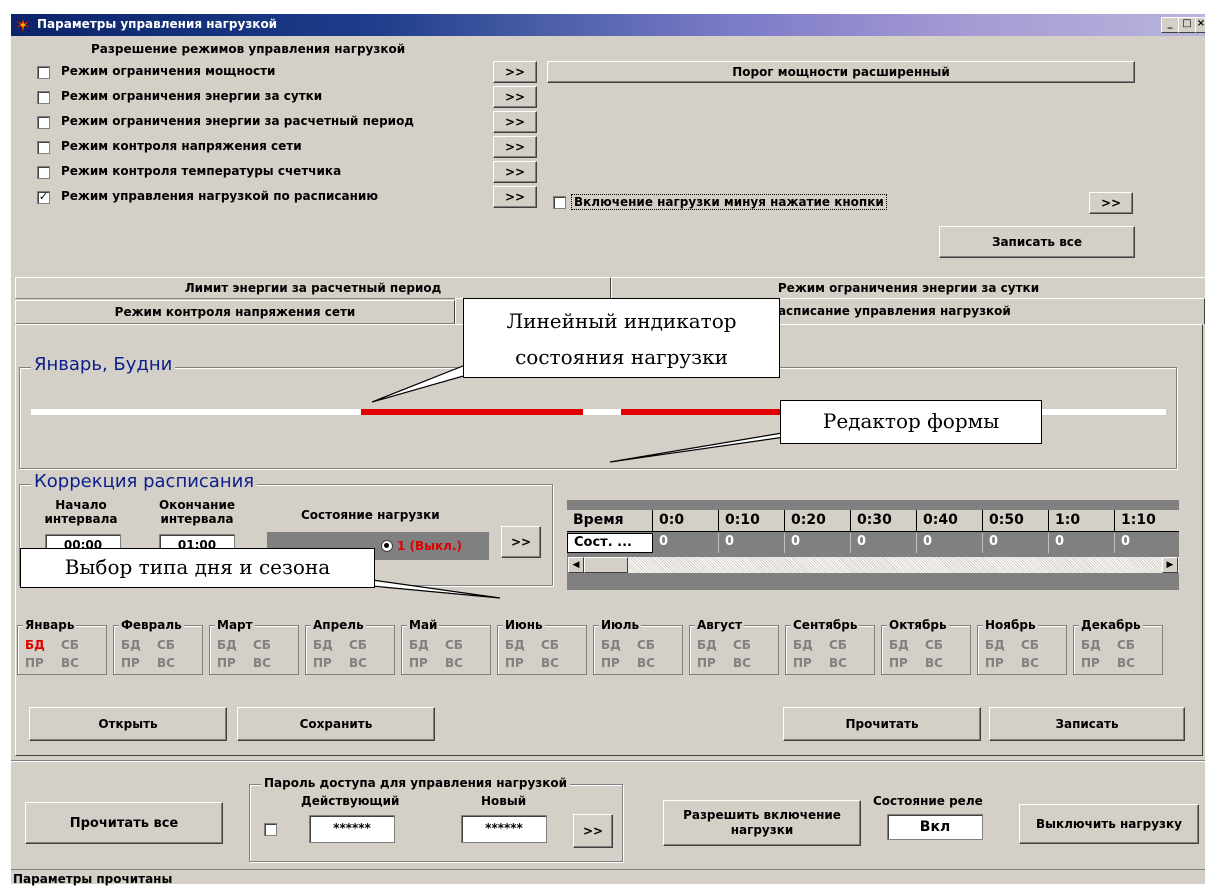  What do you see at coordinates (313, 288) in the screenshot?
I see `tab-energy-limit-period: Лимит энергии за расчетный период` at bounding box center [313, 288].